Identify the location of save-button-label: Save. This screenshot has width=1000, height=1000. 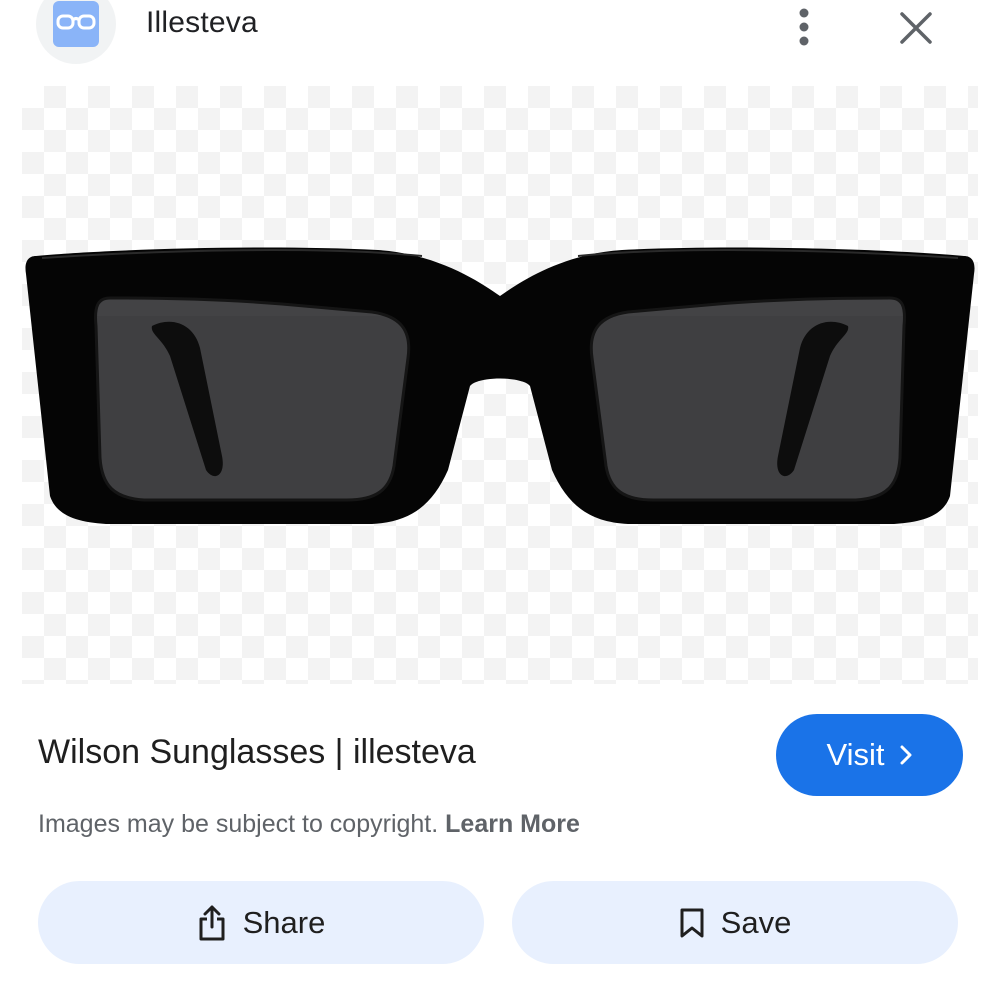
(756, 922).